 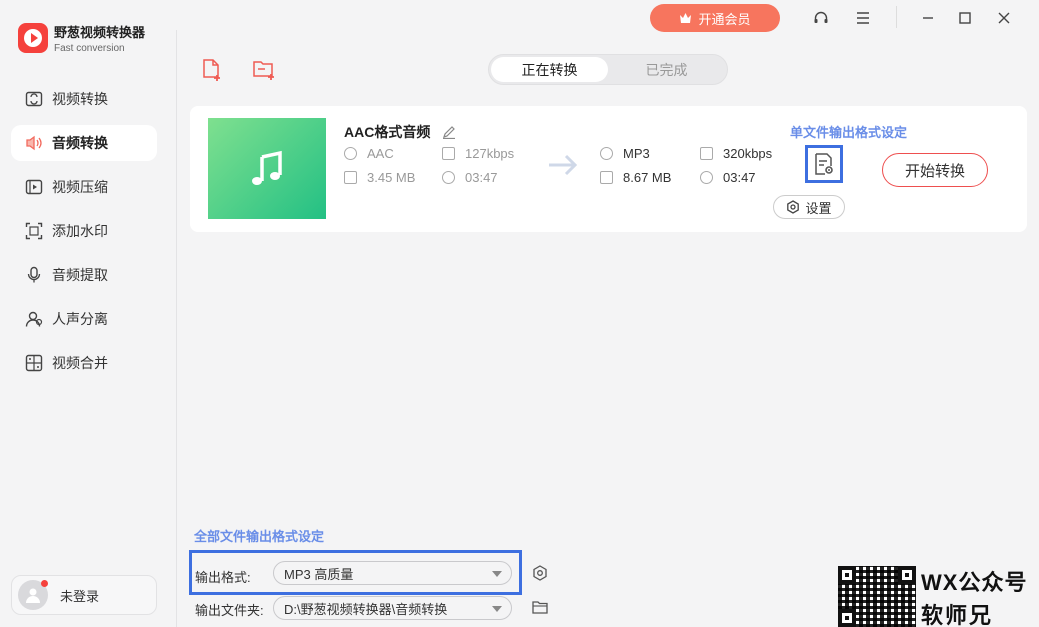 What do you see at coordinates (34, 363) in the screenshot?
I see `video-merge-icon` at bounding box center [34, 363].